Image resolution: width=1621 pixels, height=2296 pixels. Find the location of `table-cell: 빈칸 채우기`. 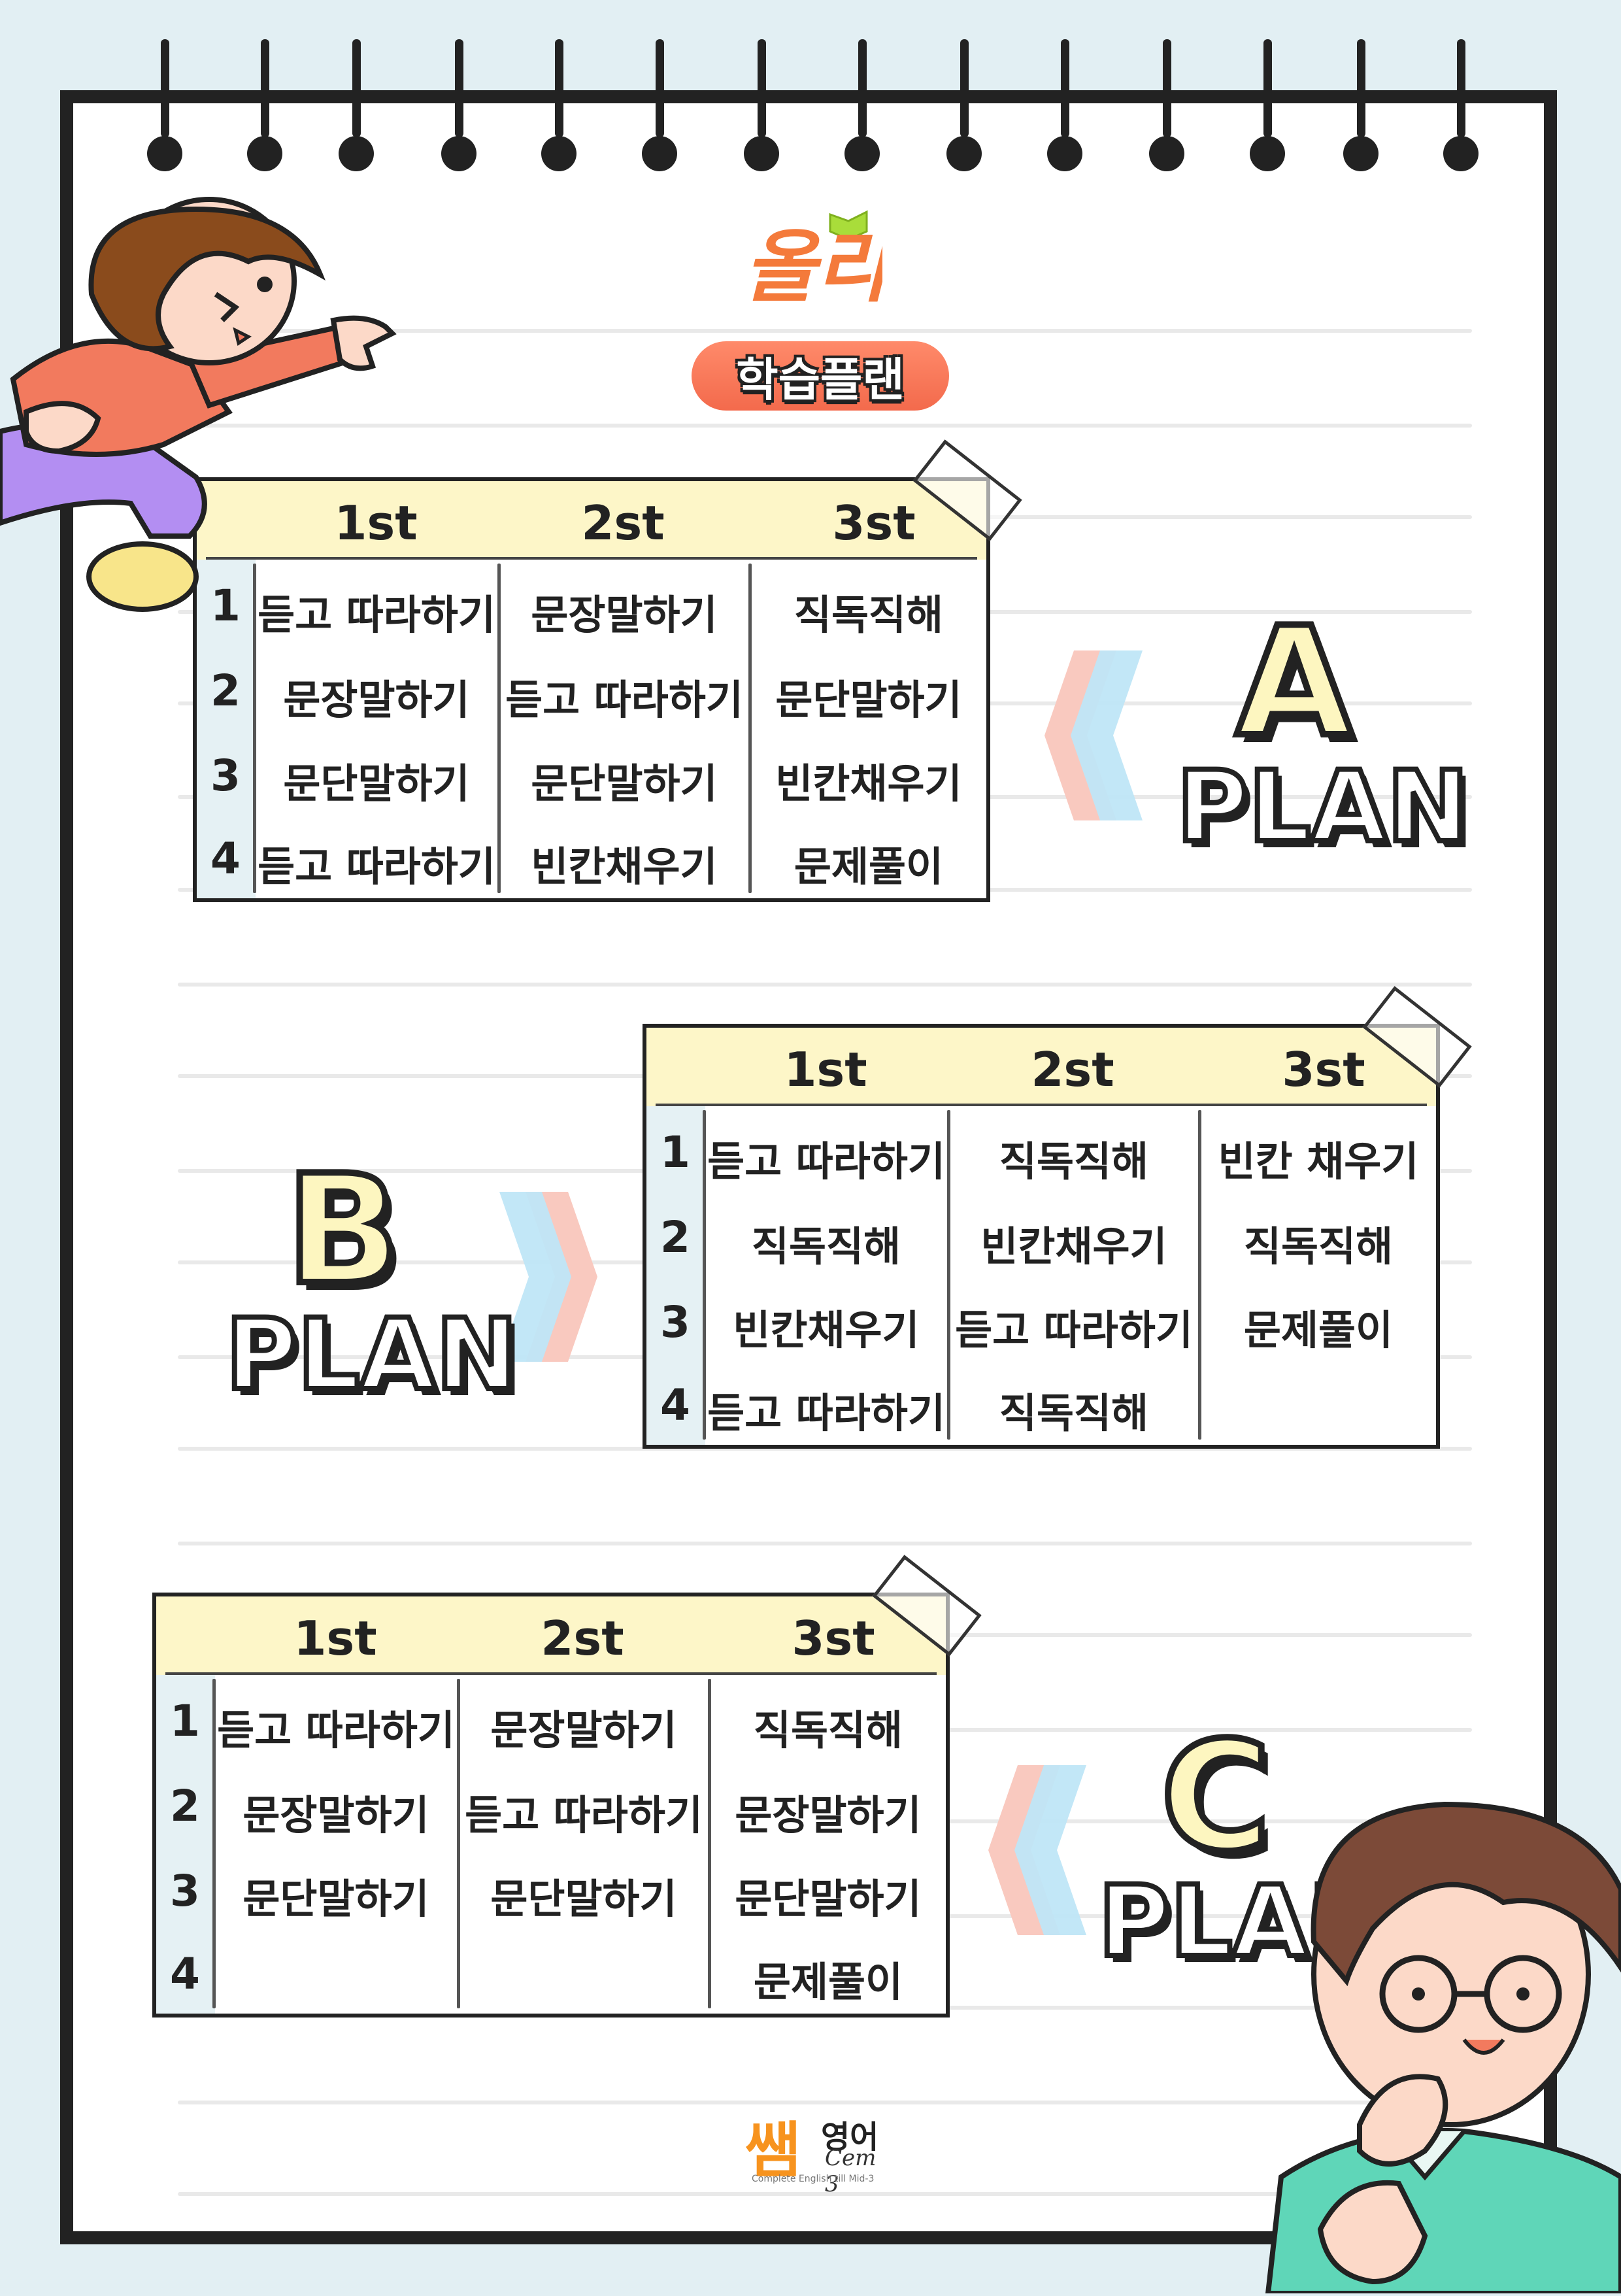

table-cell: 빈칸 채우기 is located at coordinates (1318, 1161).